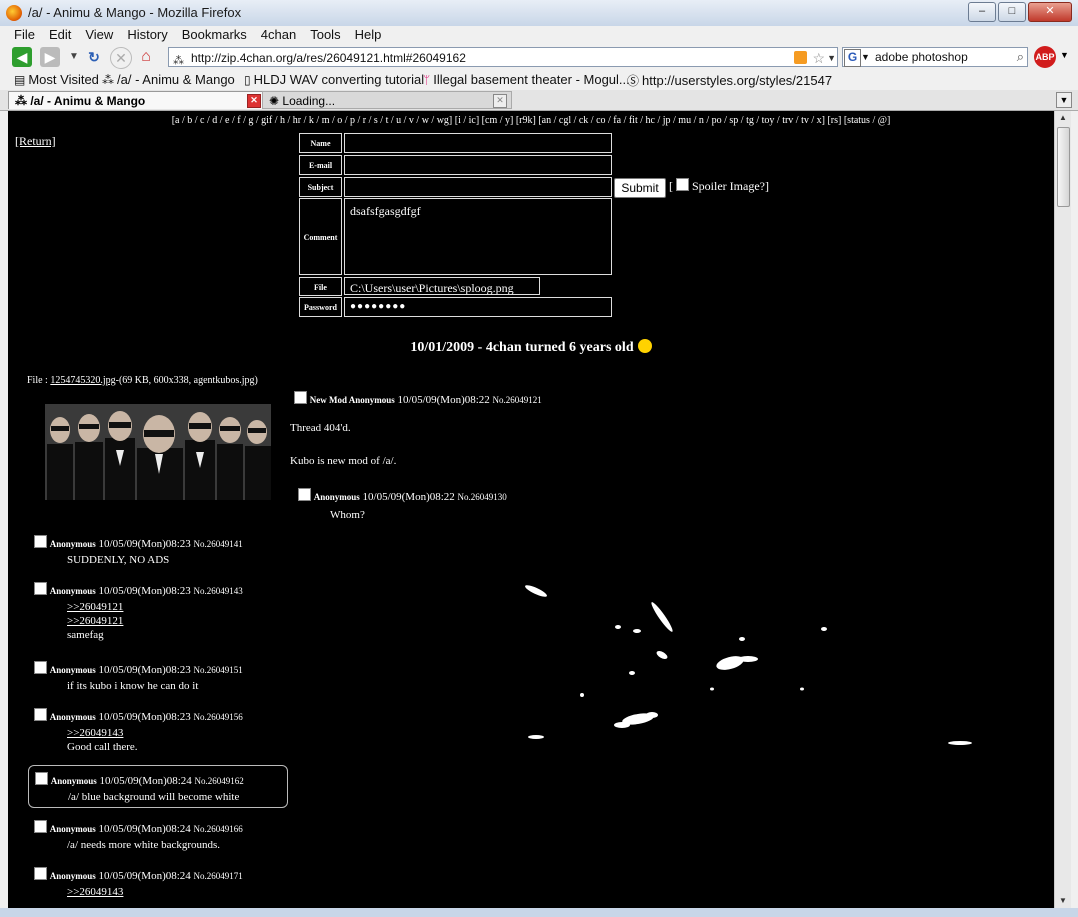 This screenshot has height=917, width=1078. Describe the element at coordinates (50, 57) in the screenshot. I see `forward-arrow-icon: ▶` at that location.